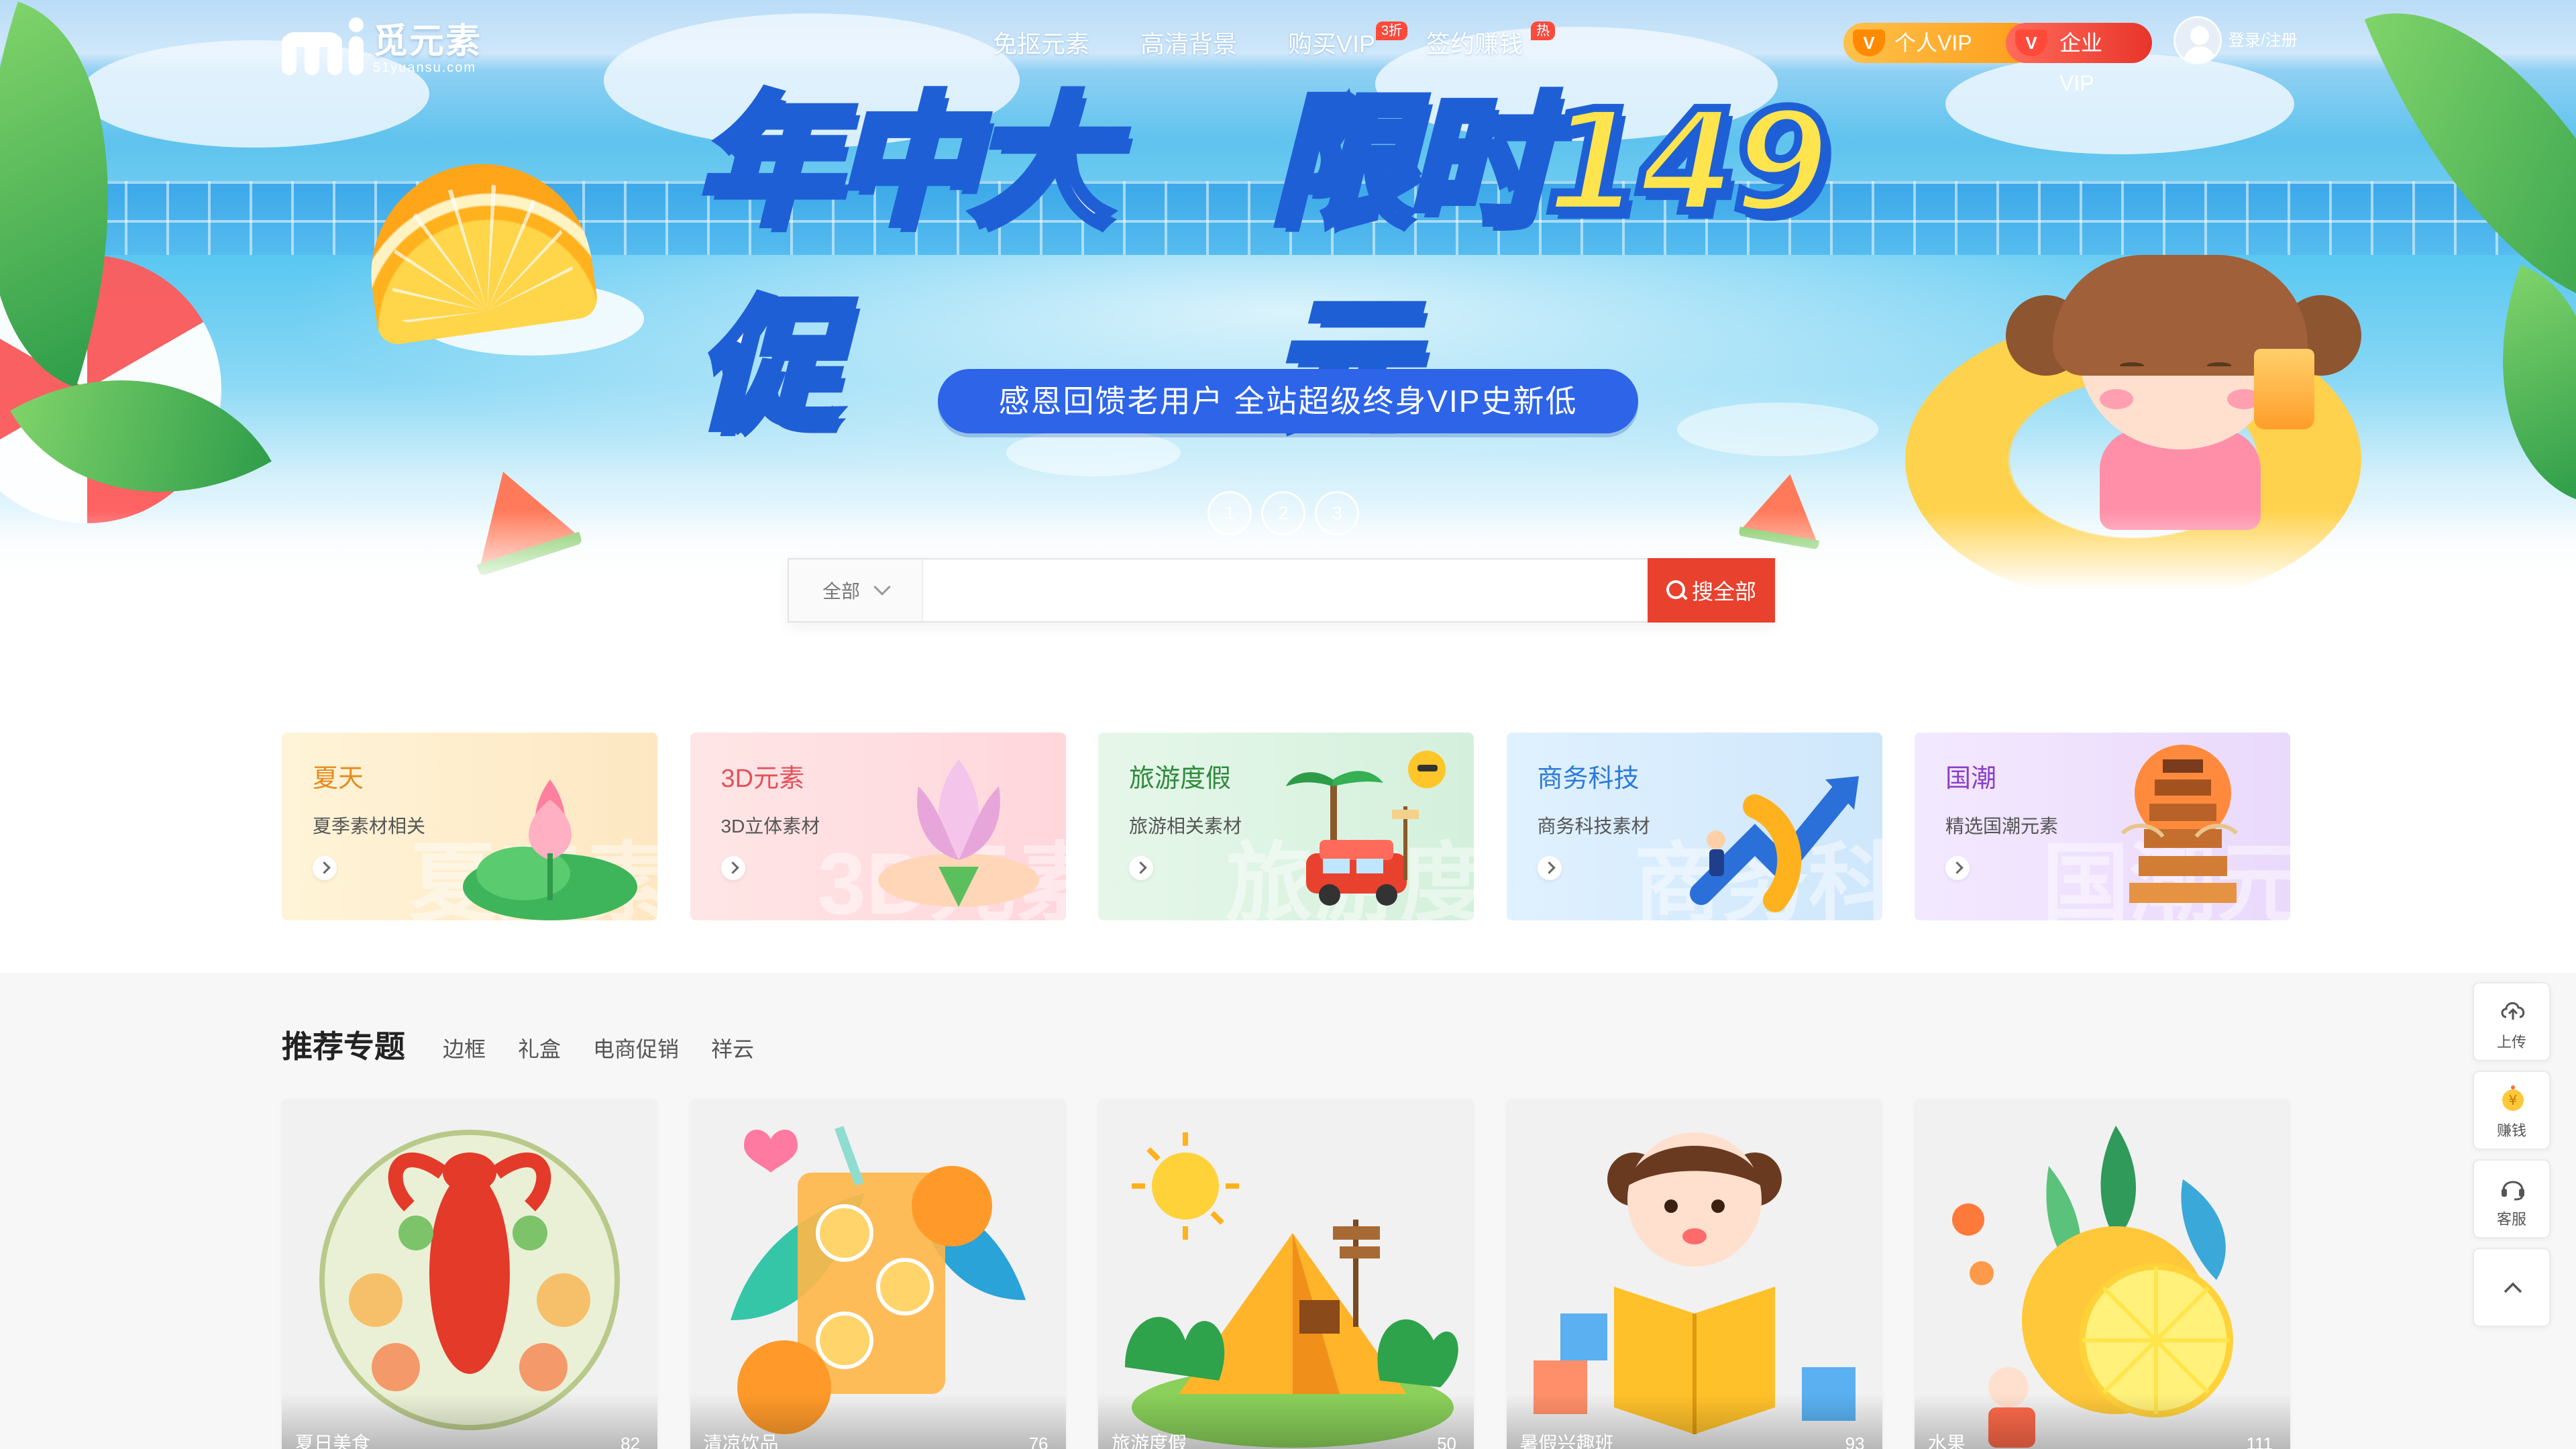  What do you see at coordinates (1391, 30) in the screenshot?
I see `discount-badge: 3折` at bounding box center [1391, 30].